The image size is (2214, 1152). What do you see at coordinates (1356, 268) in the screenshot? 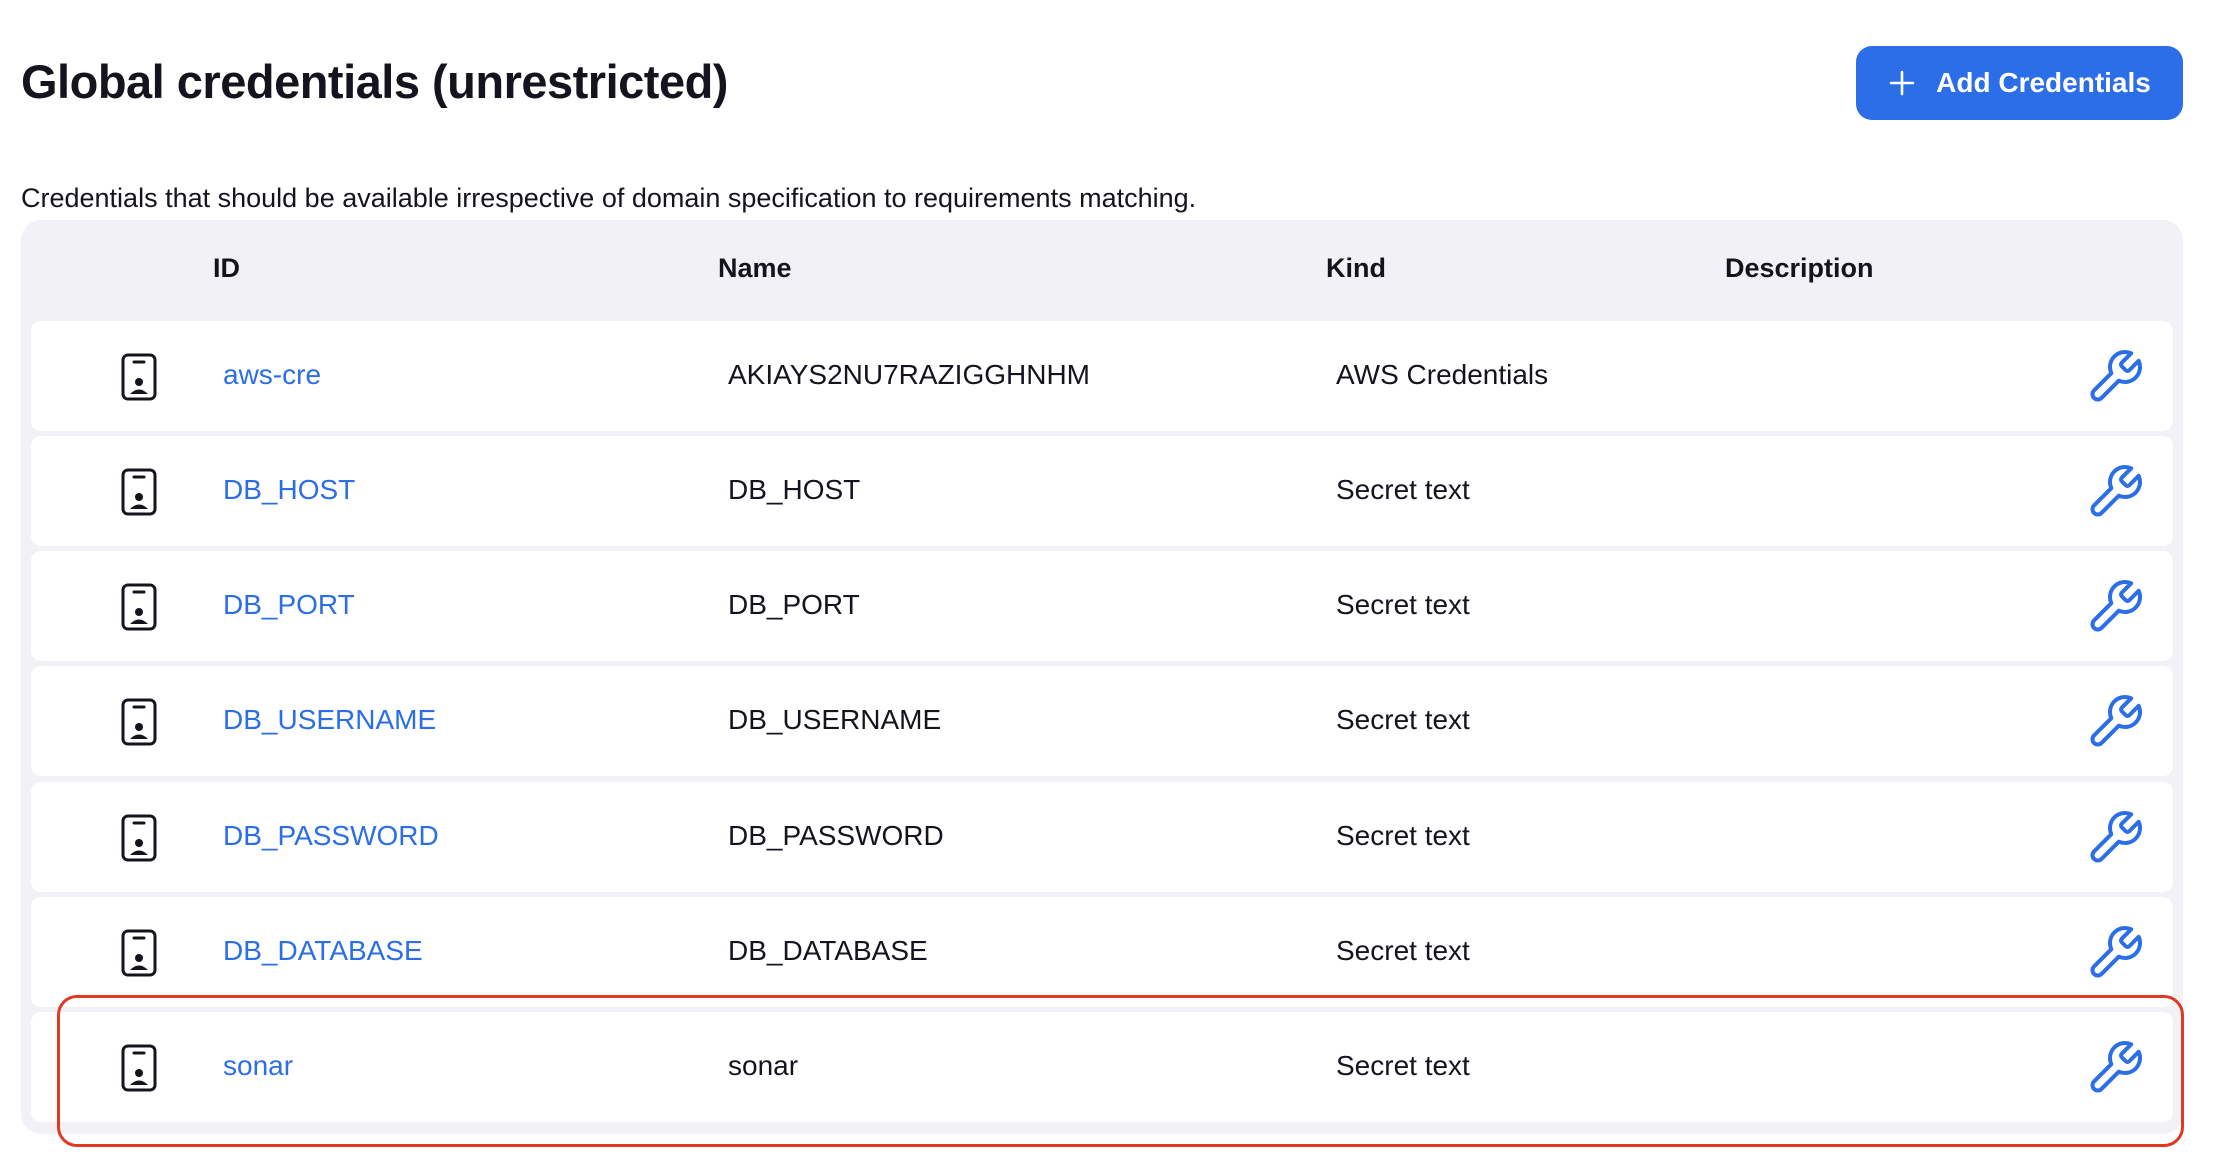
I see `column-header-kind: Kind` at bounding box center [1356, 268].